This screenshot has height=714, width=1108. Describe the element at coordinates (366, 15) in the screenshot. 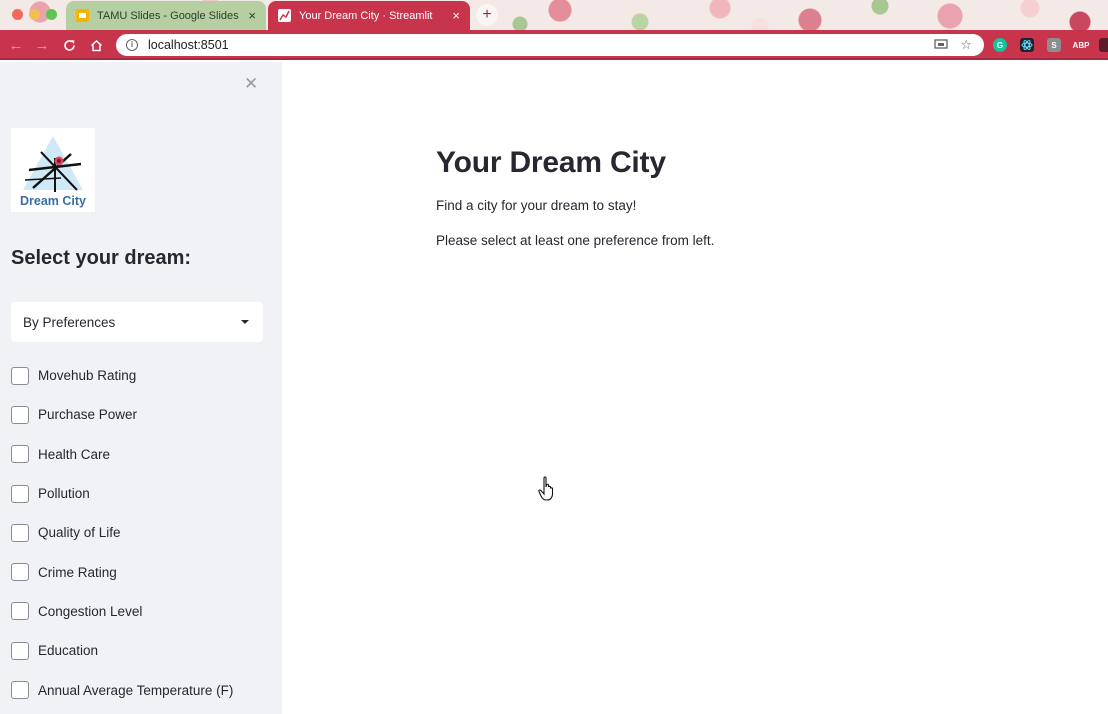

I see `tab-title: Your Dream City · Streamlit` at that location.